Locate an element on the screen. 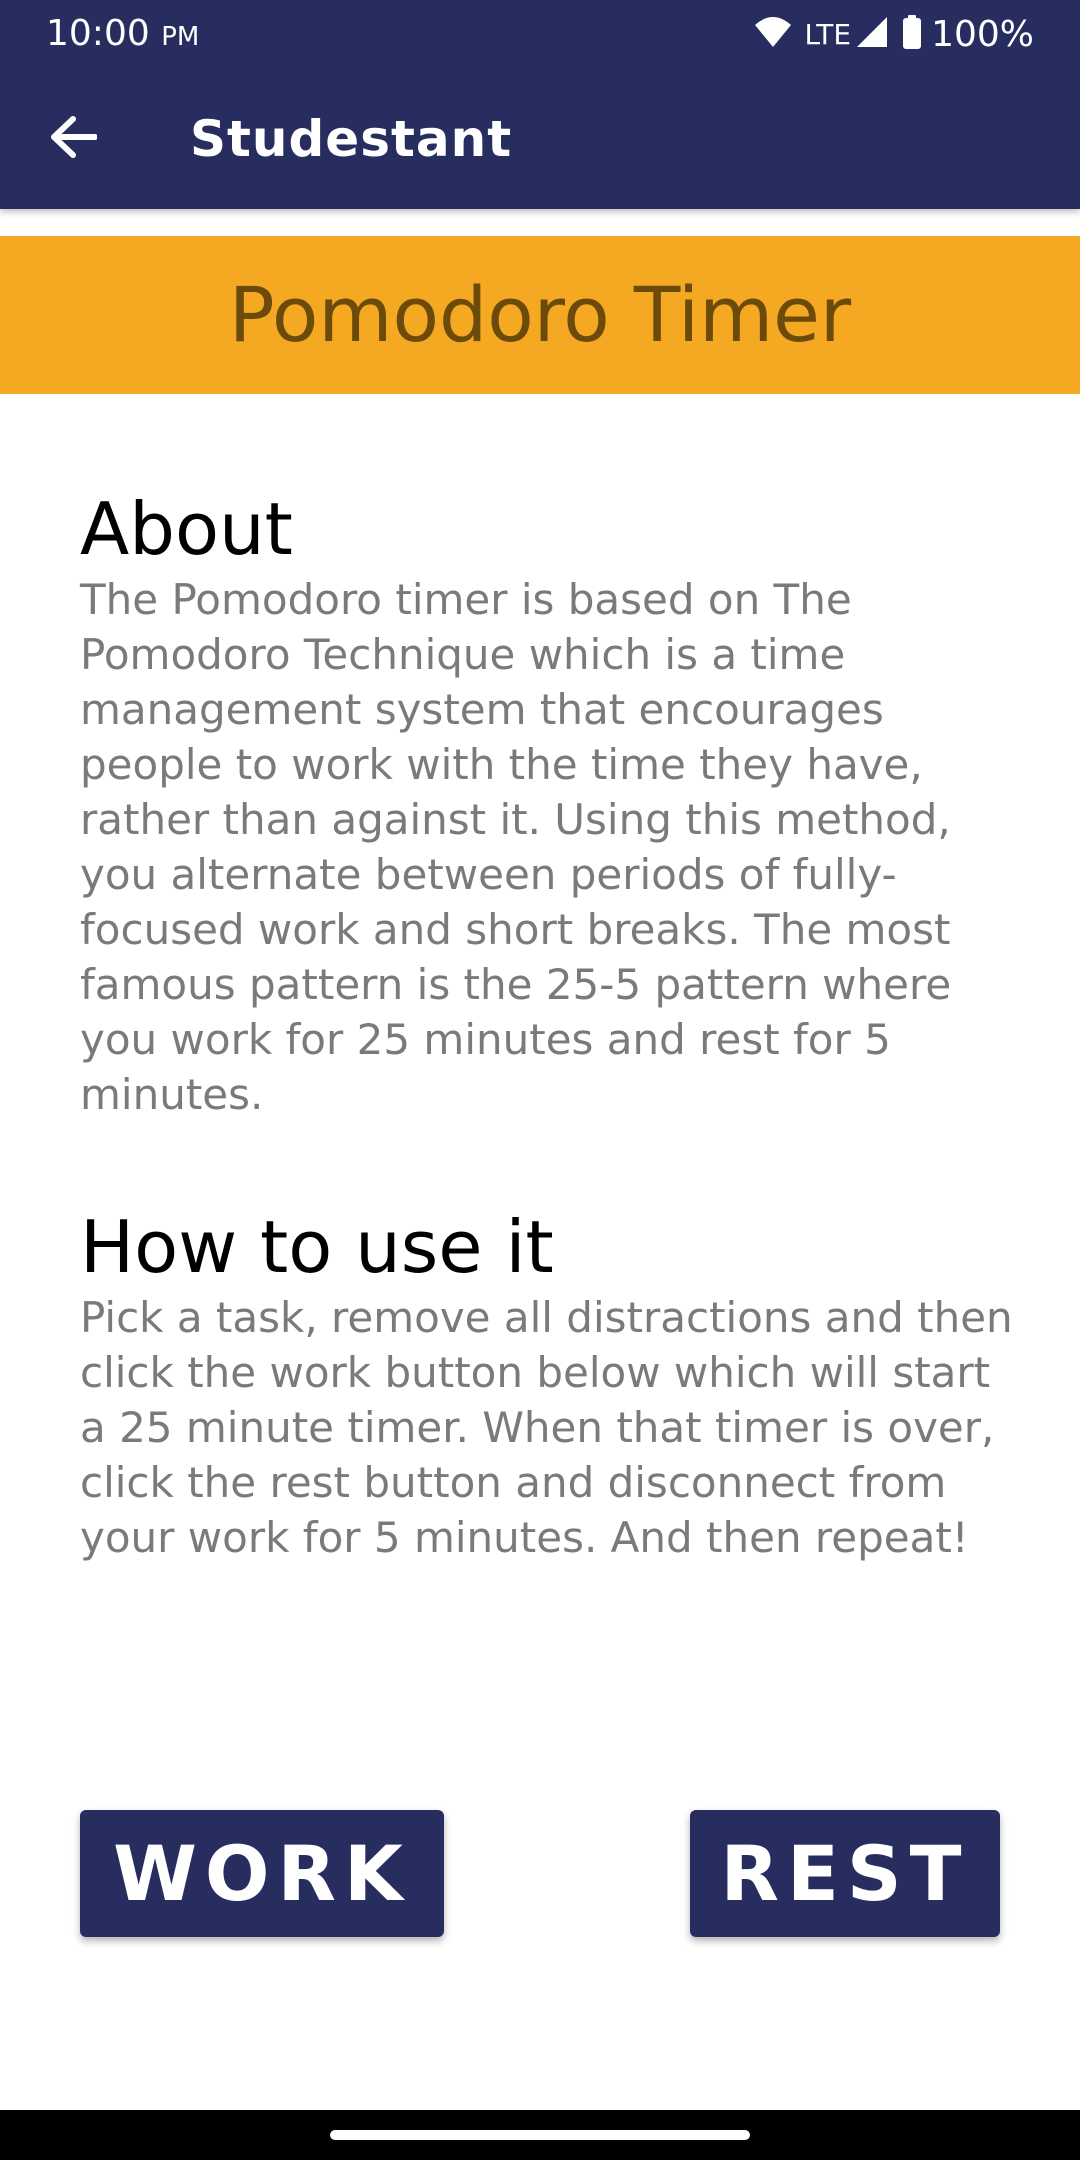 The width and height of the screenshot is (1080, 2160). home-gesture-handle is located at coordinates (540, 2135).